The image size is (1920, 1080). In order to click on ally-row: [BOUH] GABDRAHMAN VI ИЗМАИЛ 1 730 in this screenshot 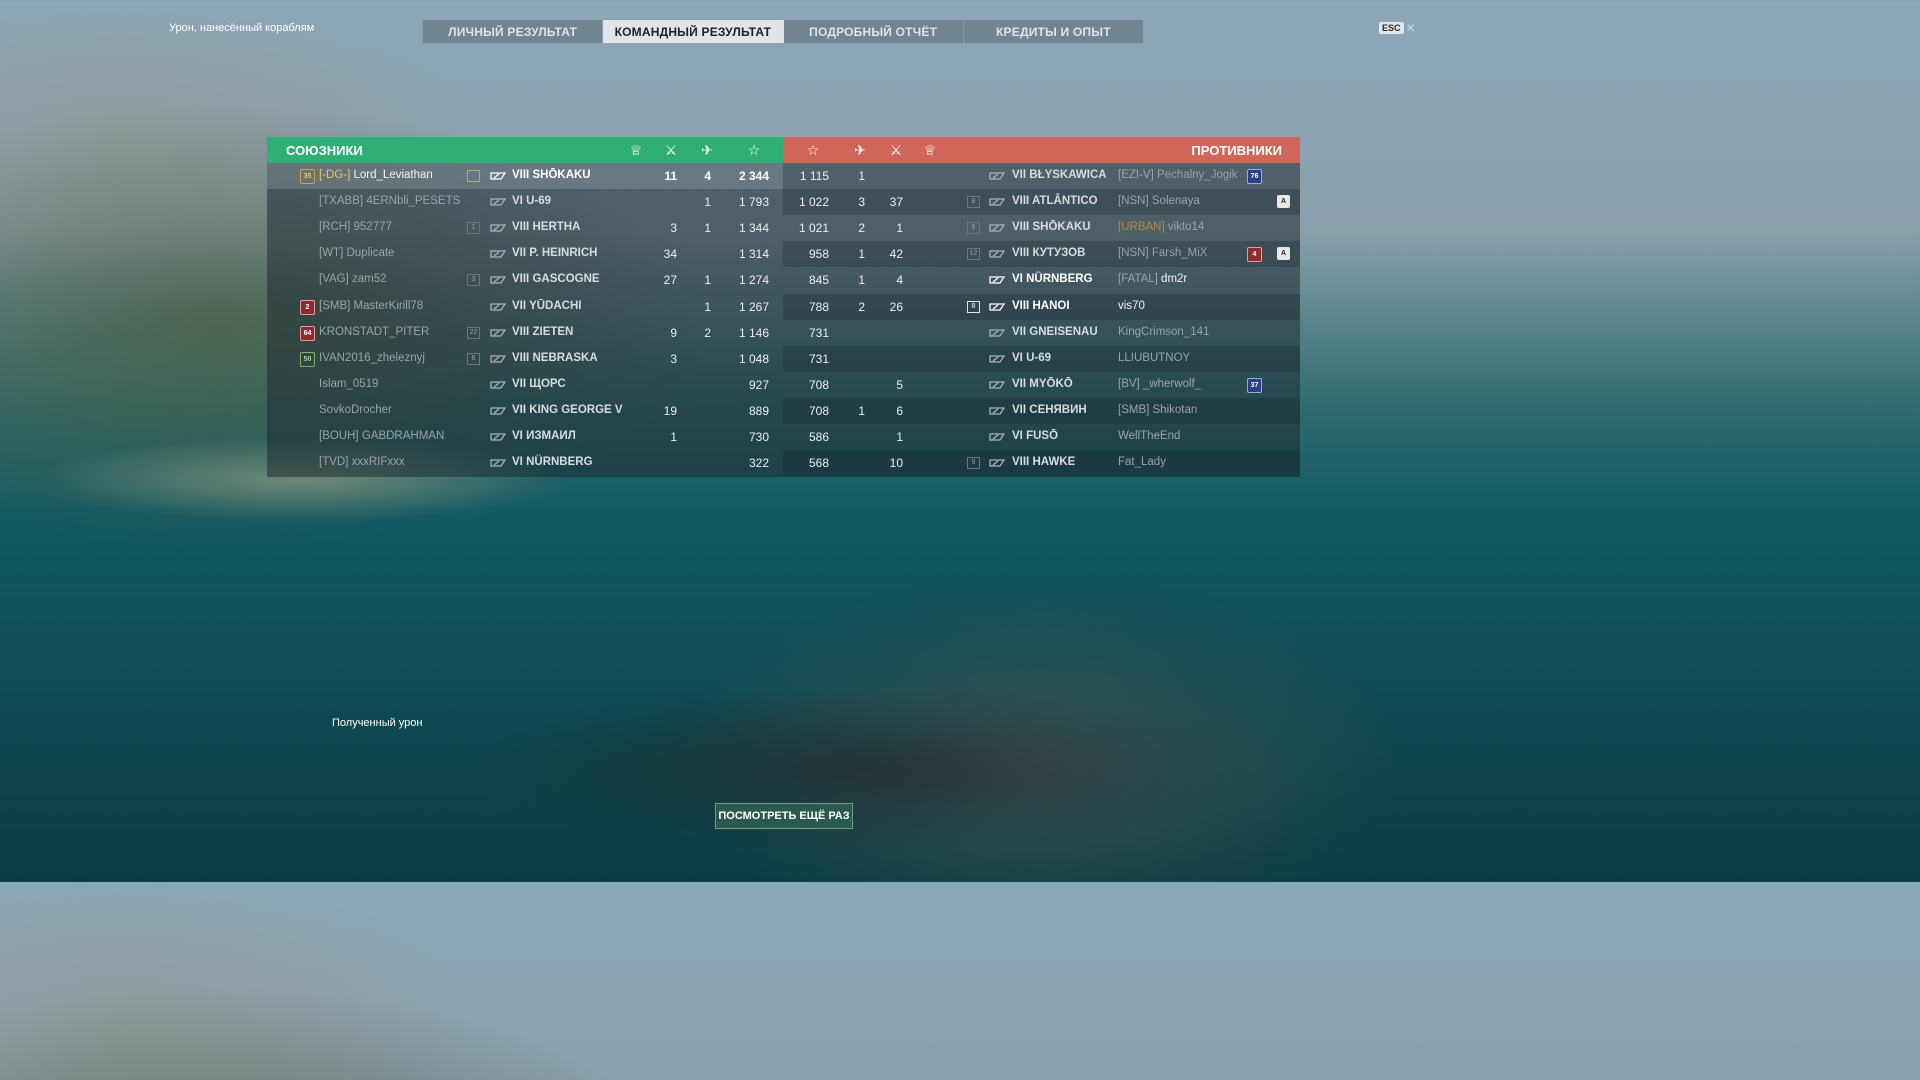, I will do `click(525, 437)`.